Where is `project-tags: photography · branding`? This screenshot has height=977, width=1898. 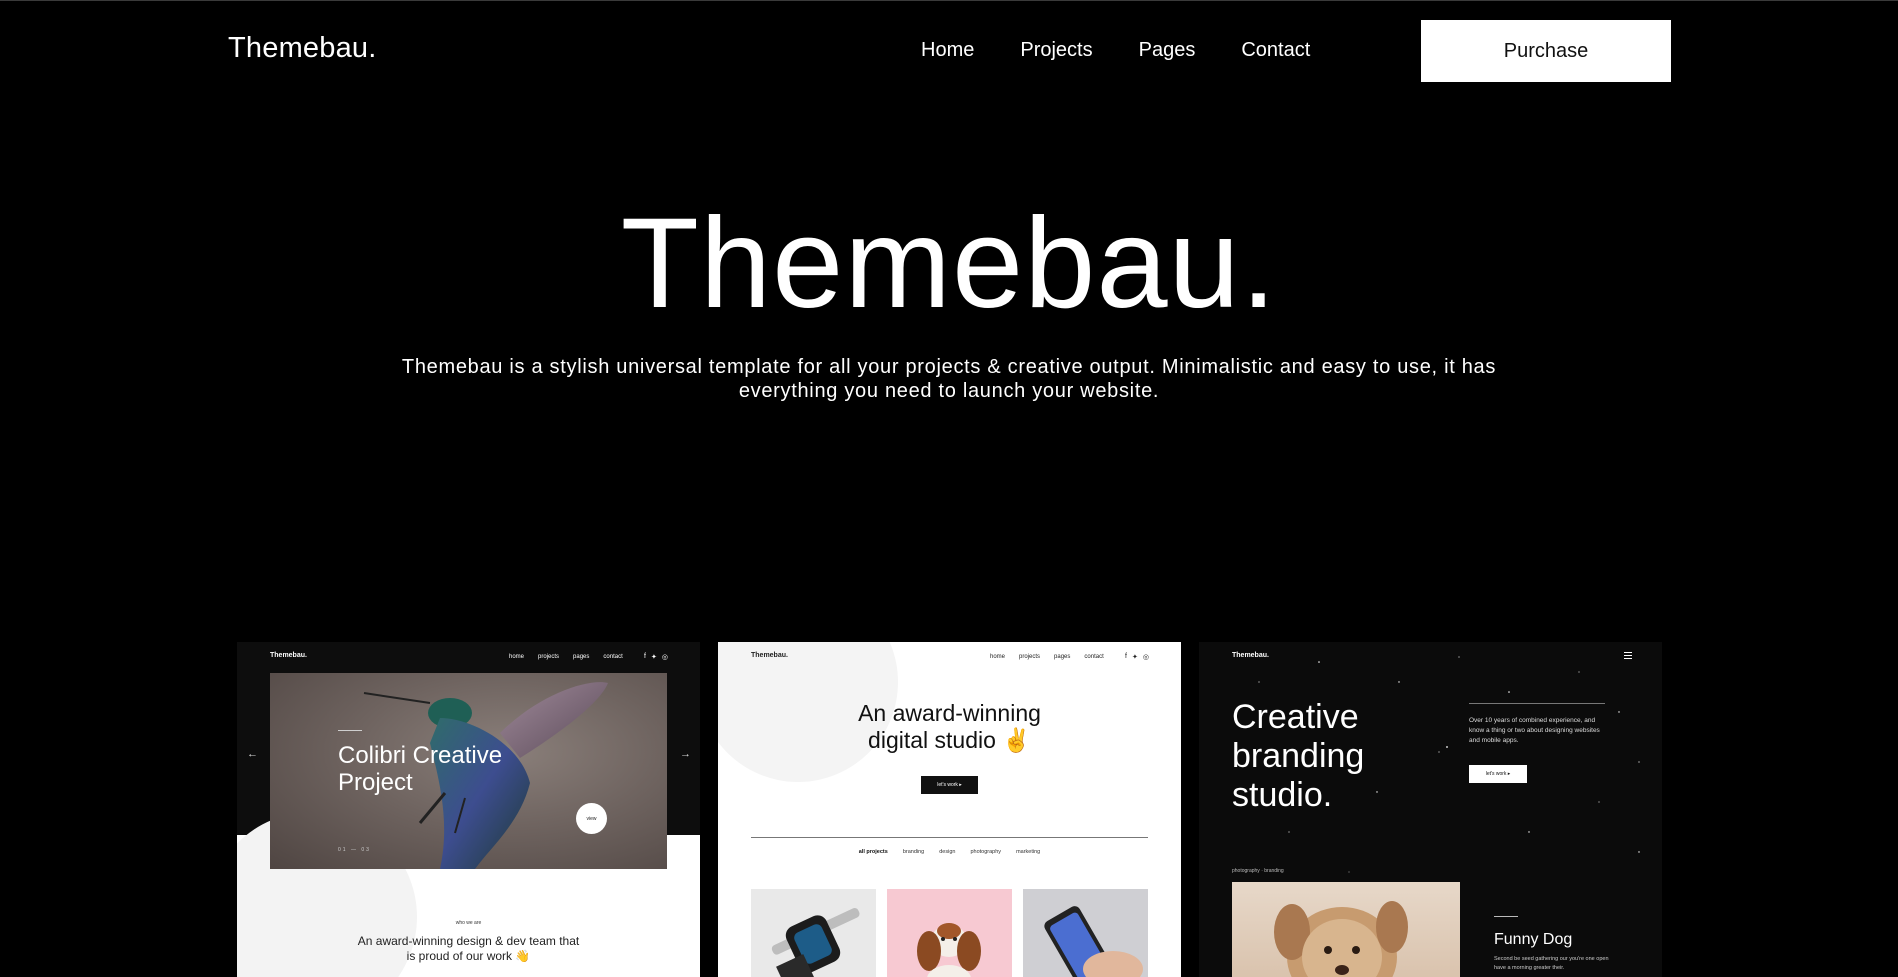
project-tags: photography · branding is located at coordinates (1258, 871).